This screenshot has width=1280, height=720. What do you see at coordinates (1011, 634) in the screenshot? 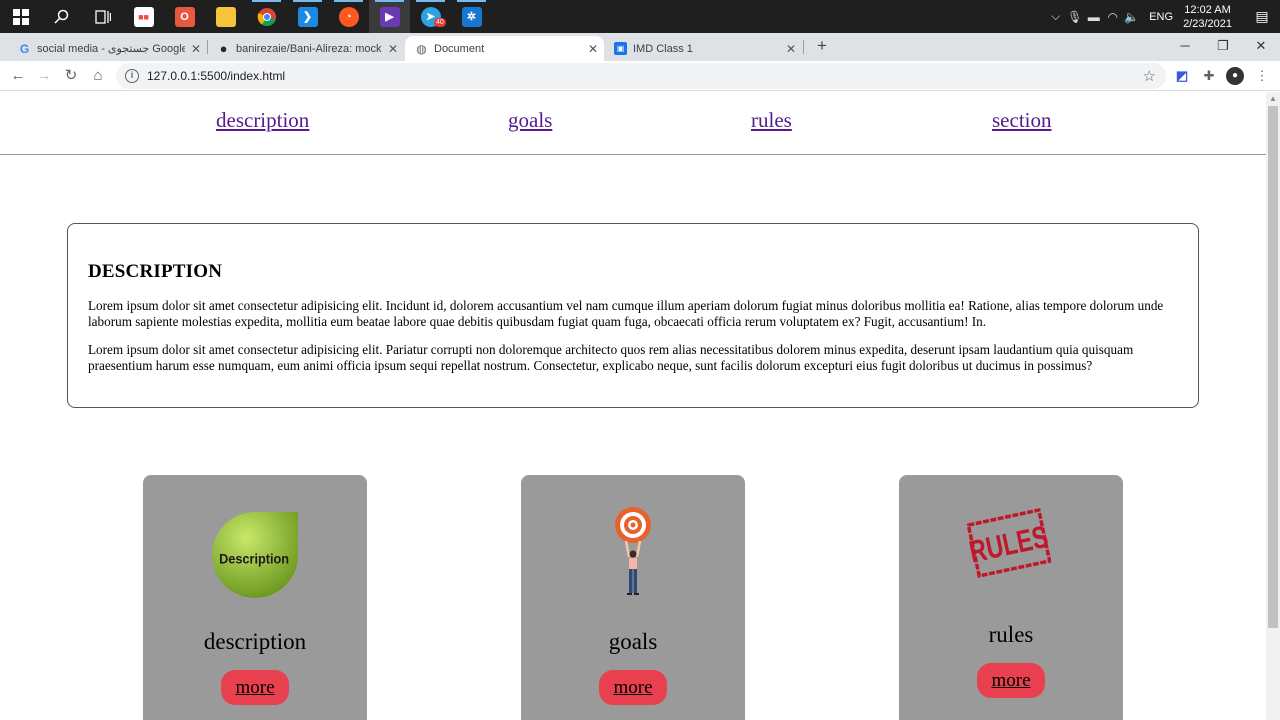
I see `card-title: rules` at bounding box center [1011, 634].